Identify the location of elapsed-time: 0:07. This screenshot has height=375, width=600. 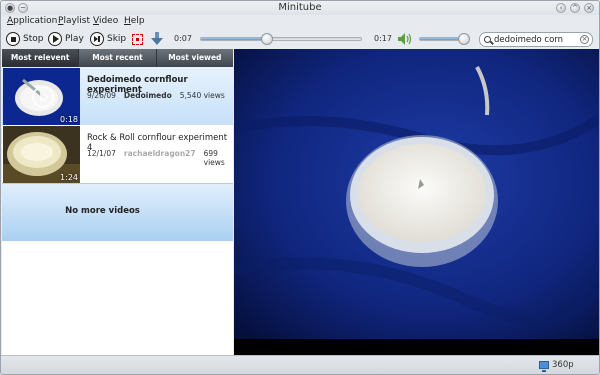
(183, 38).